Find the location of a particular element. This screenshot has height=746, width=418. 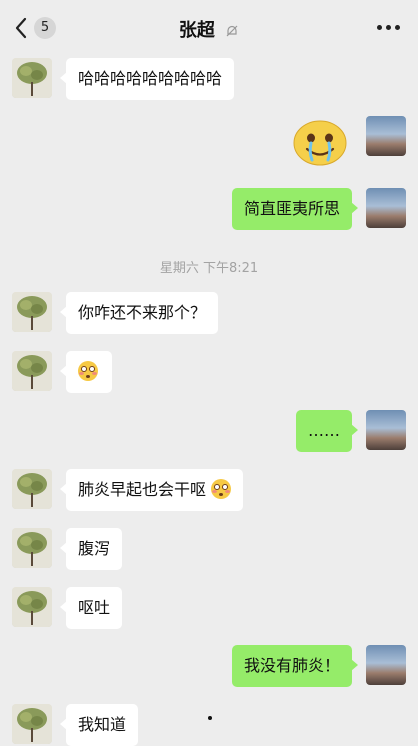

message-bubble: 你咋还不来那个？ is located at coordinates (139, 313).